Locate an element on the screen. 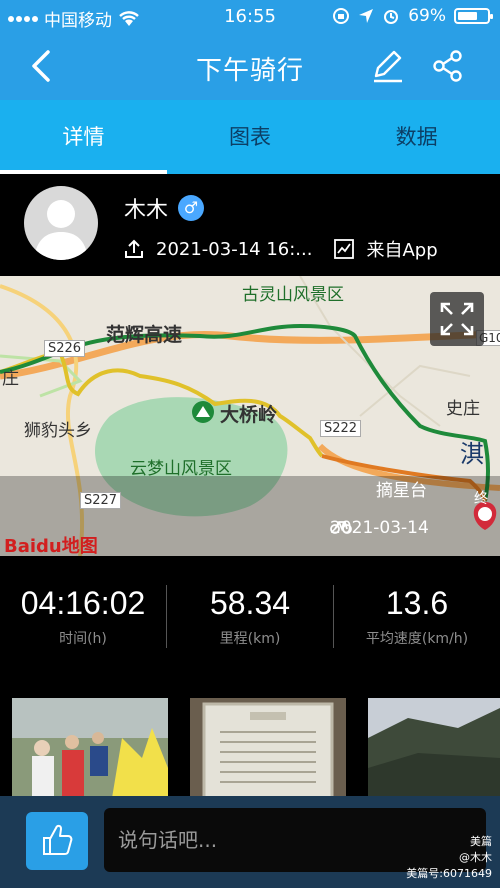 This screenshot has width=500, height=888. profile-header: 木木 ♂ 2021-03-14 16:... 来自App is located at coordinates (250, 225).